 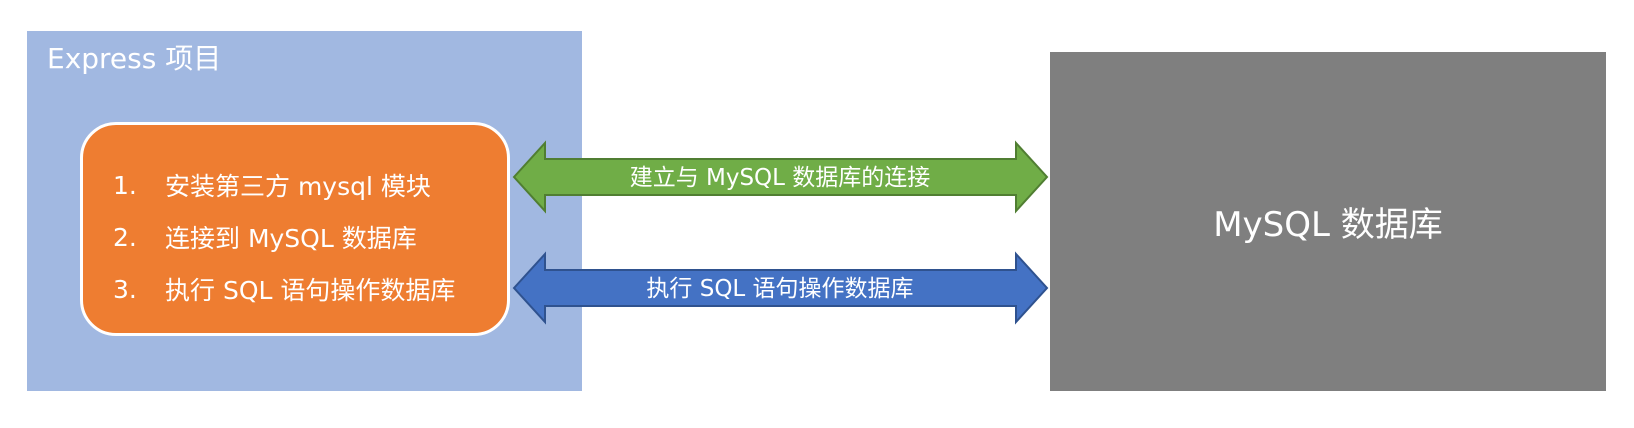 I want to click on execute-arrow-label: 执行 SQL 语句操作数据库, so click(x=779, y=289).